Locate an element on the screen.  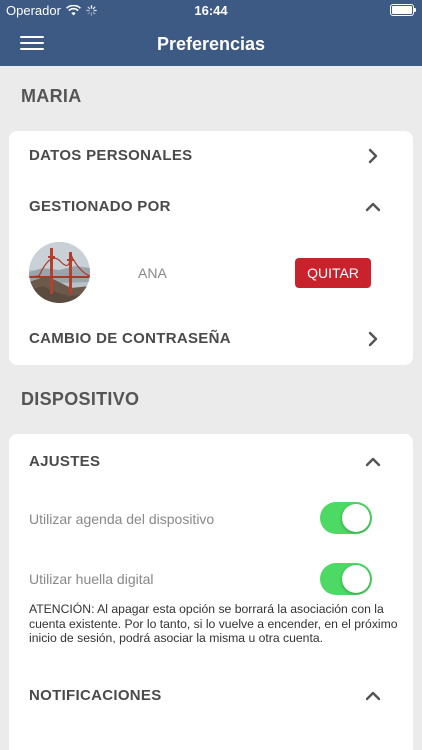
remove-manager-button: QUITAR is located at coordinates (333, 273).